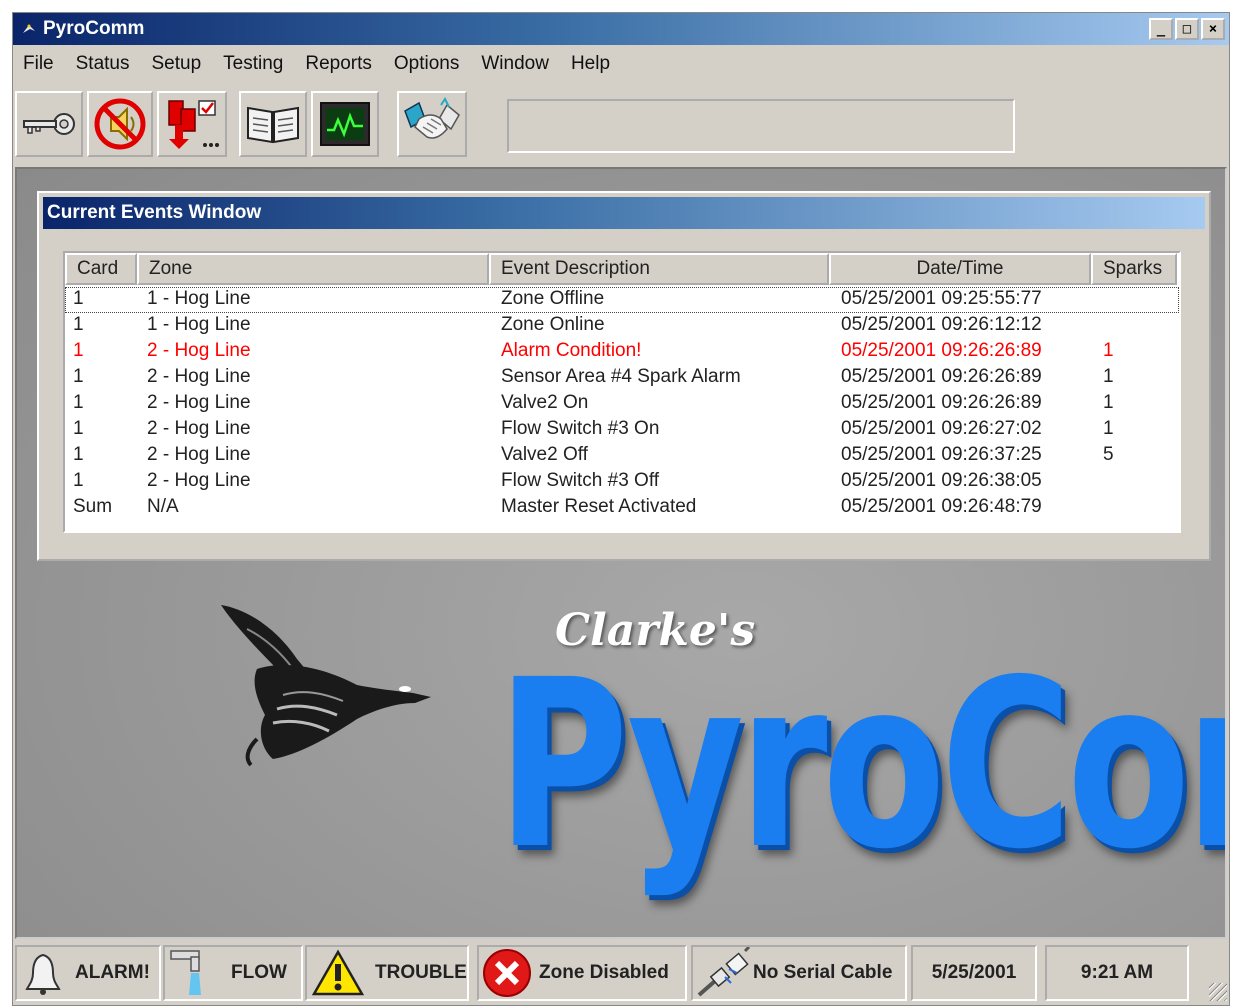 This screenshot has width=1233, height=1008. I want to click on column-header-event-description: Event Description, so click(659, 269).